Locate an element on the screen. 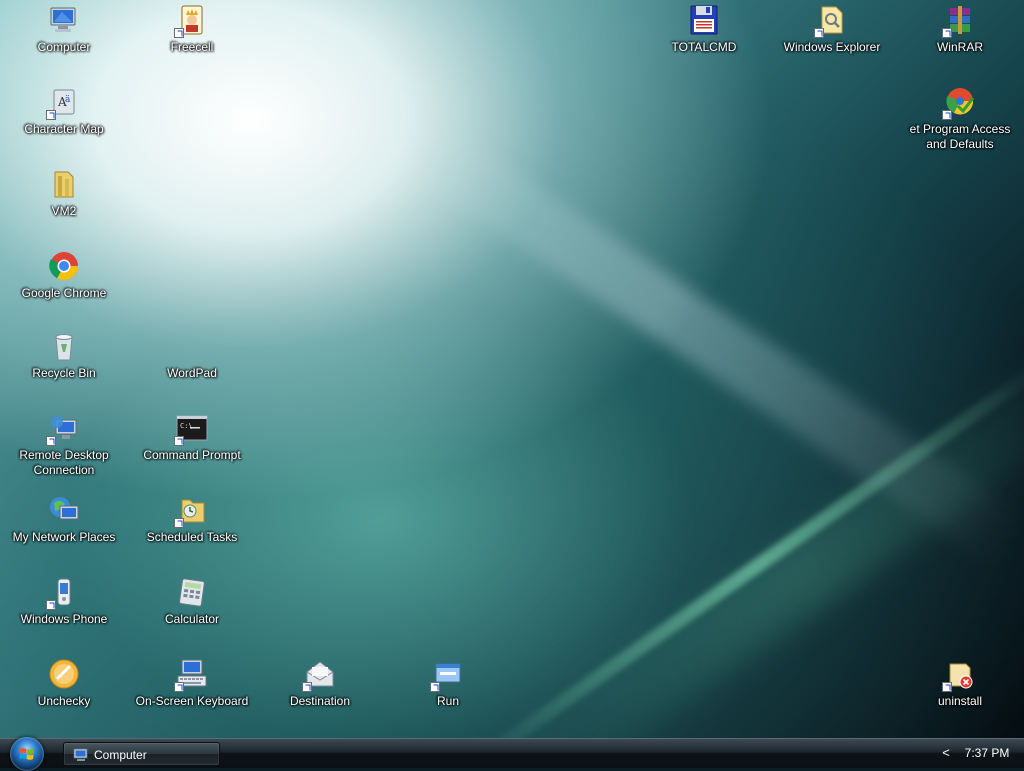  start-button is located at coordinates (27, 754).